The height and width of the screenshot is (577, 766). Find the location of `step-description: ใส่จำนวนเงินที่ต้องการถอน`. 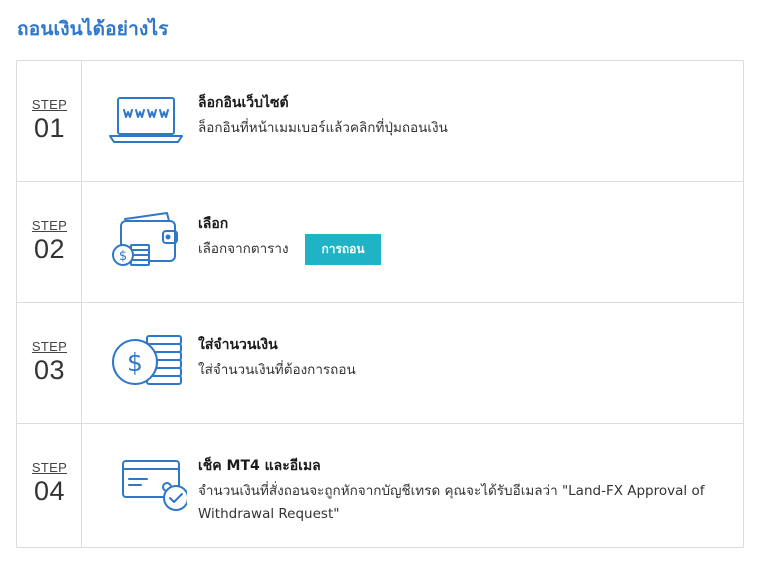

step-description: ใส่จำนวนเงินที่ต้องการถอน is located at coordinates (277, 370).